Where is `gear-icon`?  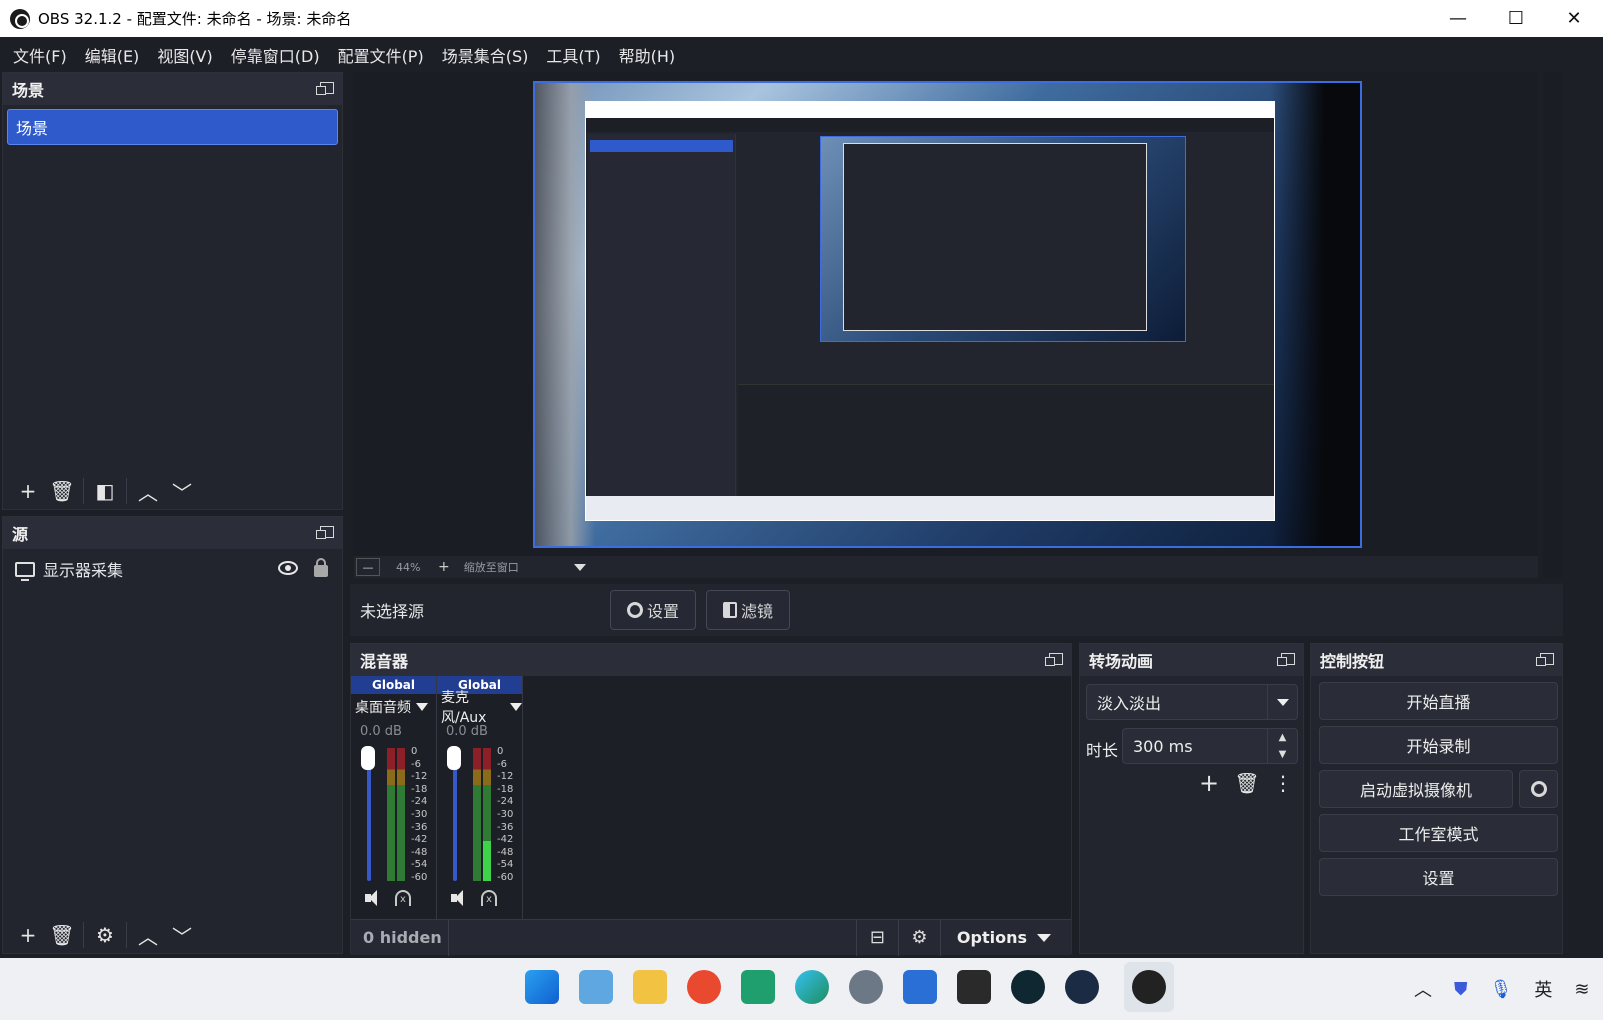
gear-icon is located at coordinates (1538, 789).